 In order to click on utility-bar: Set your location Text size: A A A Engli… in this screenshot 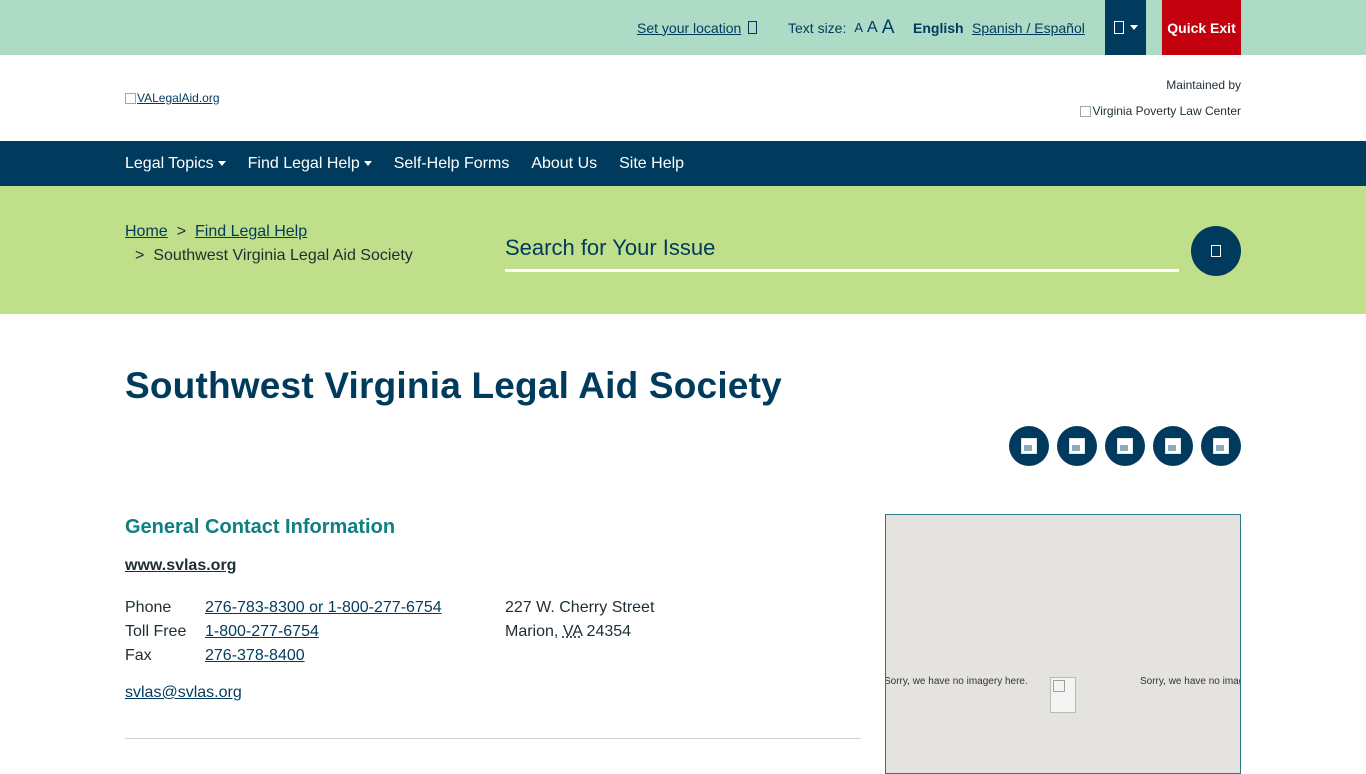, I will do `click(683, 27)`.